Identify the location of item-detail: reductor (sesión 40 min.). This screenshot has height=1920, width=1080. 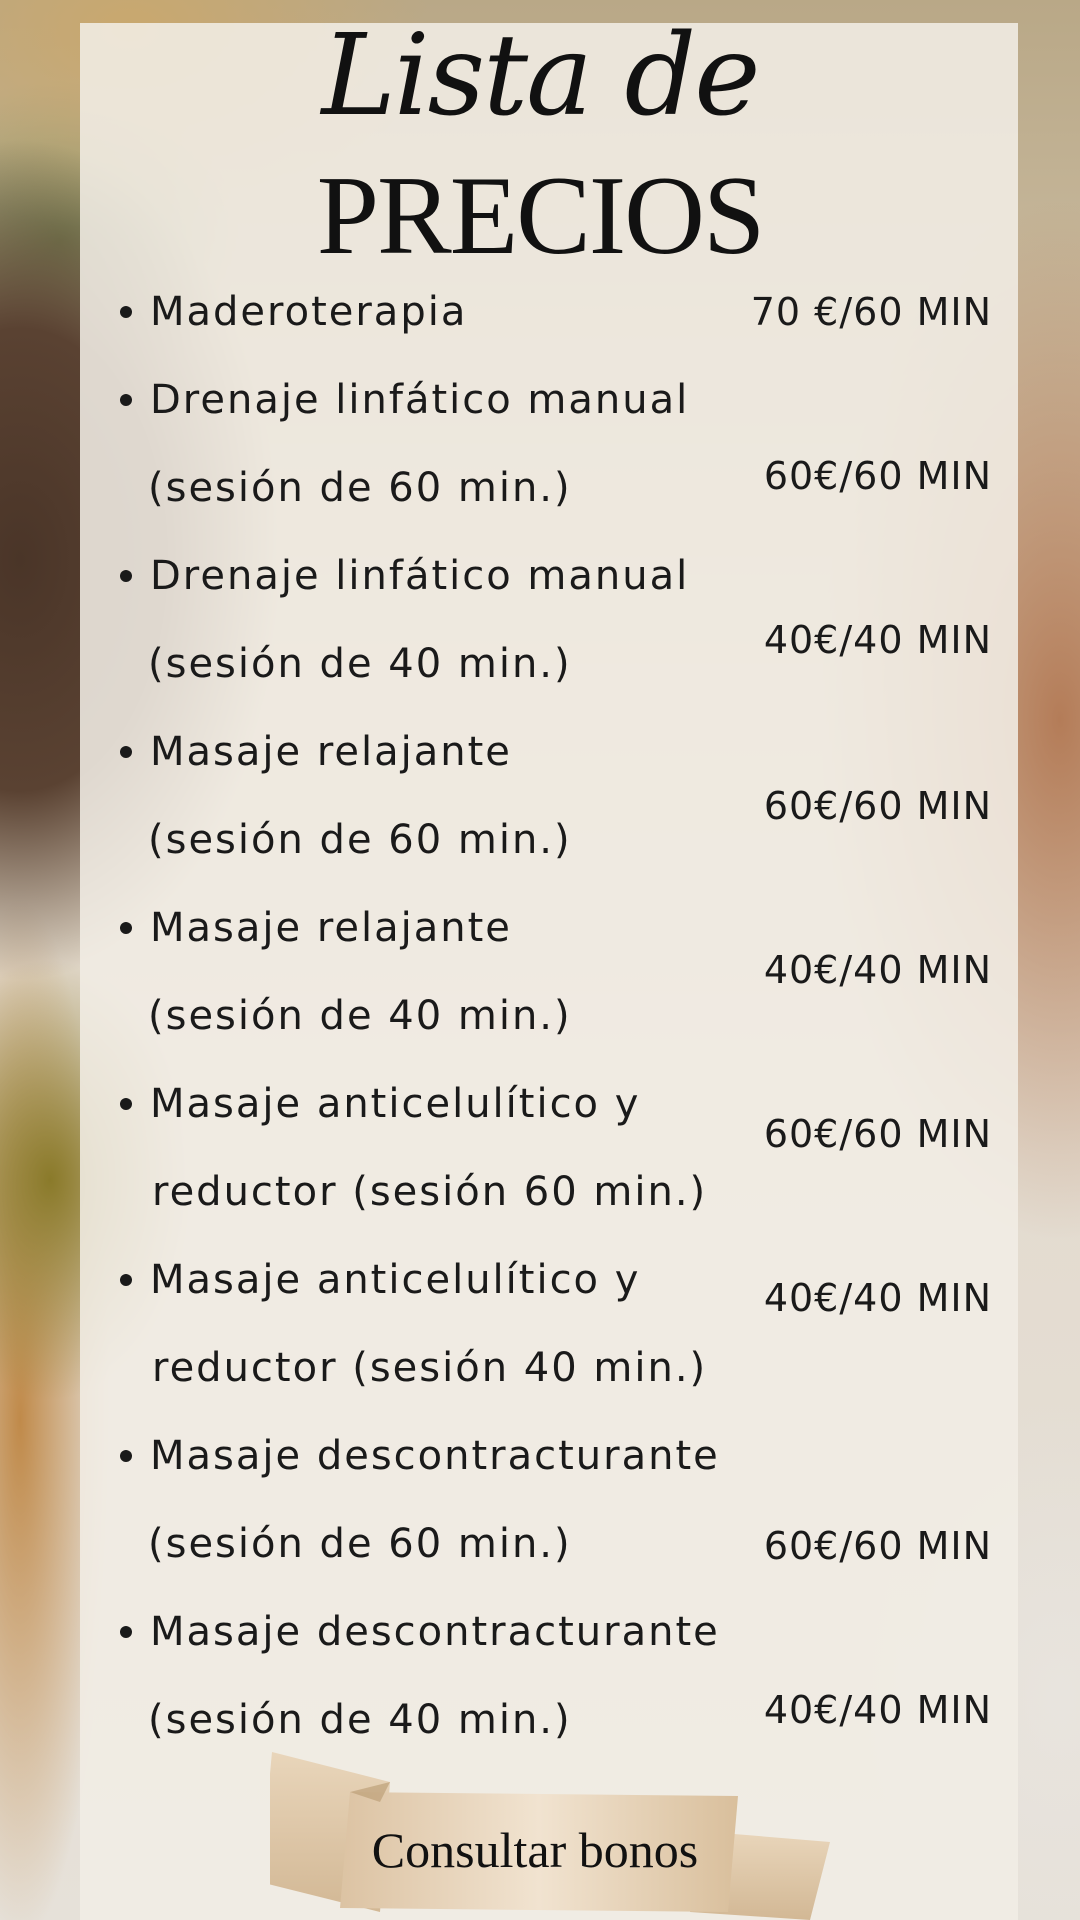
(430, 1368).